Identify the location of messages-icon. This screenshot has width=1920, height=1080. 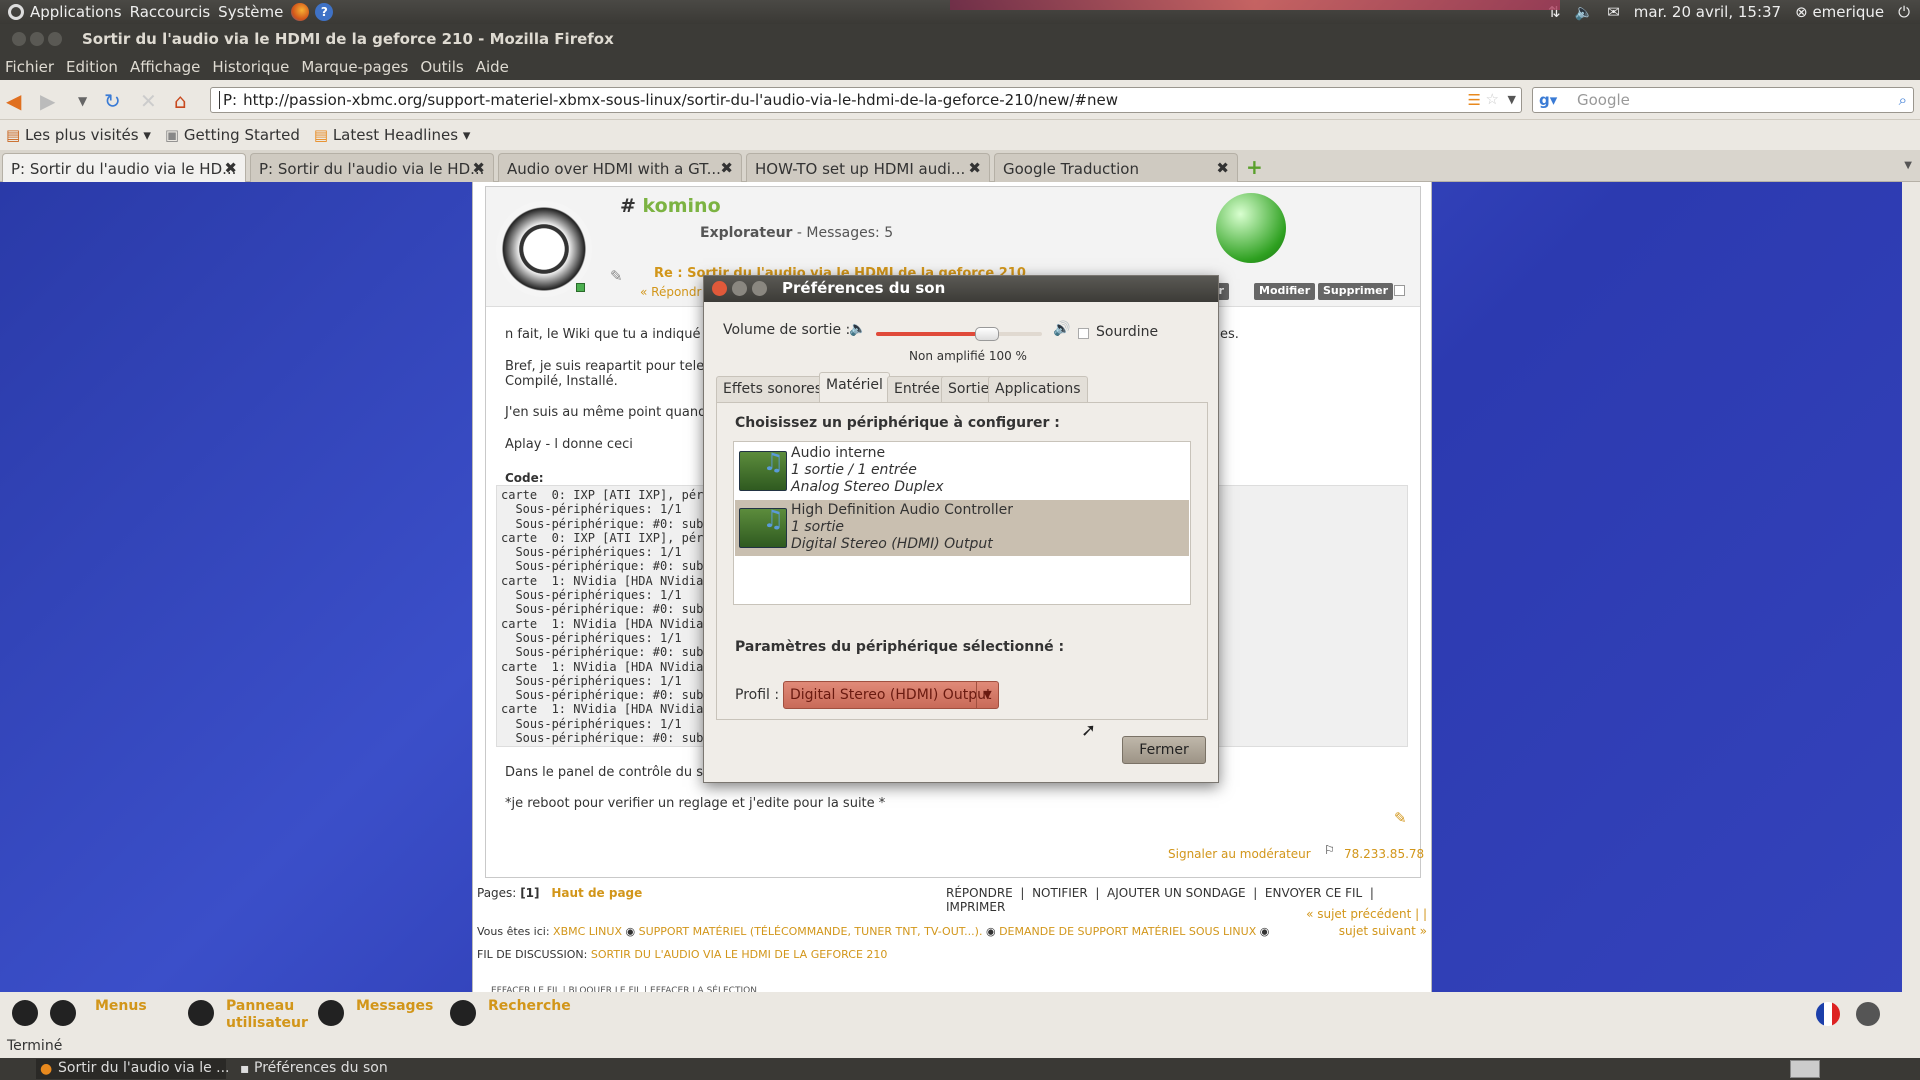
(331, 1013).